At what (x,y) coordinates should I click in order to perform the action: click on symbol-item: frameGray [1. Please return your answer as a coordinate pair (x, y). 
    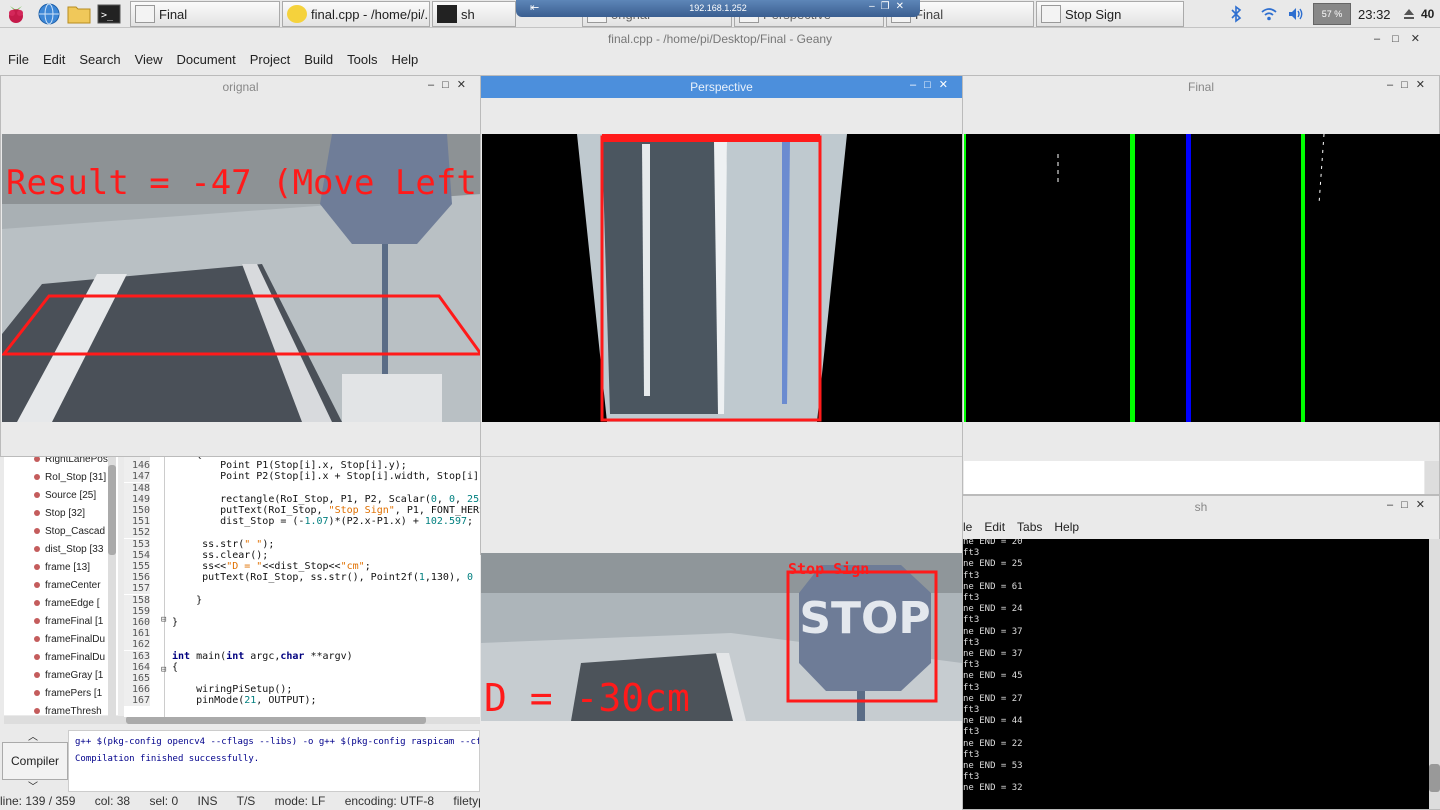
    Looking at the image, I should click on (61, 675).